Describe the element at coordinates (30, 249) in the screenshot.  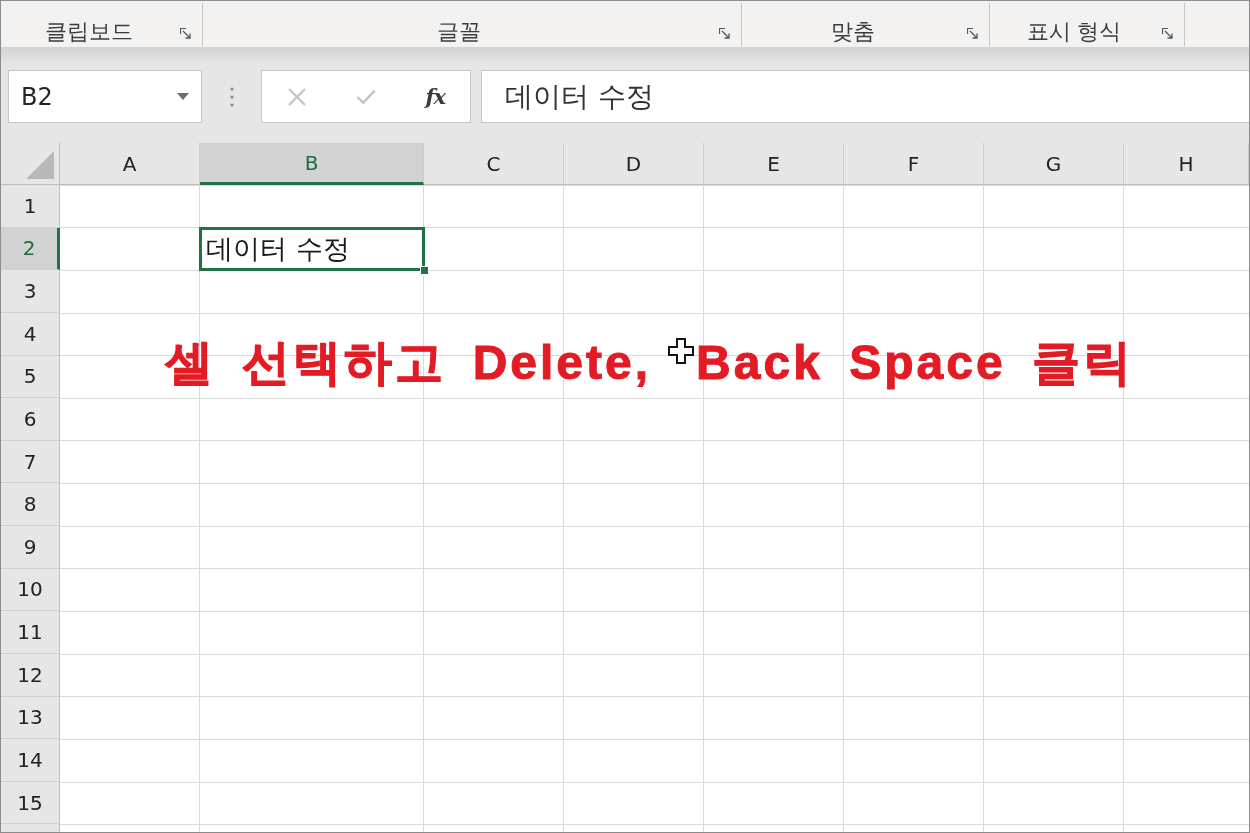
I see `row-header: 2` at that location.